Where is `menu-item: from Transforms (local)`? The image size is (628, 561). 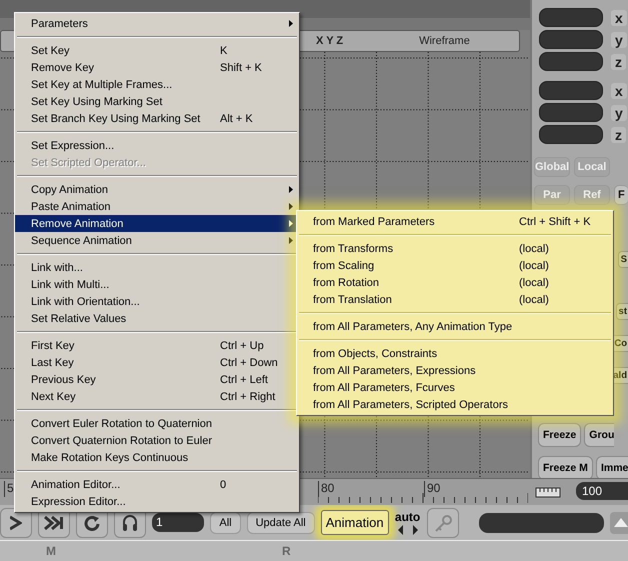
menu-item: from Transforms (local) is located at coordinates (455, 248).